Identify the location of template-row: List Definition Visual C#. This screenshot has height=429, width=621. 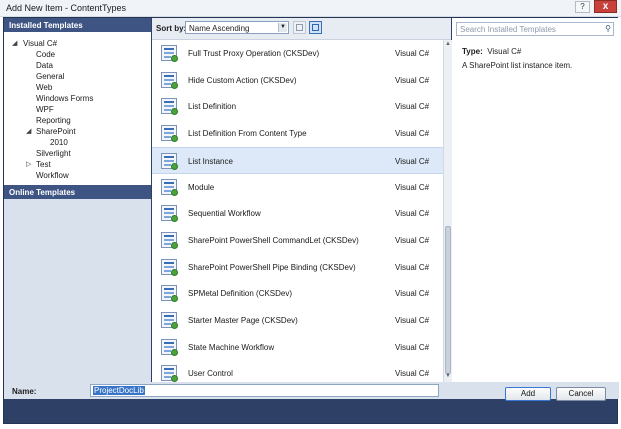
(297, 106).